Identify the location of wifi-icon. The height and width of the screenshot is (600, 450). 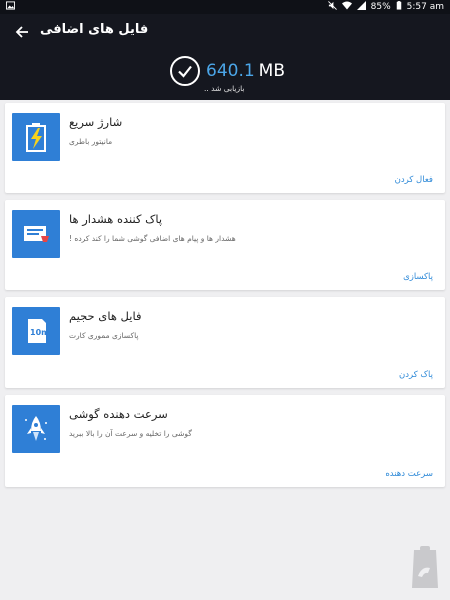
(346, 7).